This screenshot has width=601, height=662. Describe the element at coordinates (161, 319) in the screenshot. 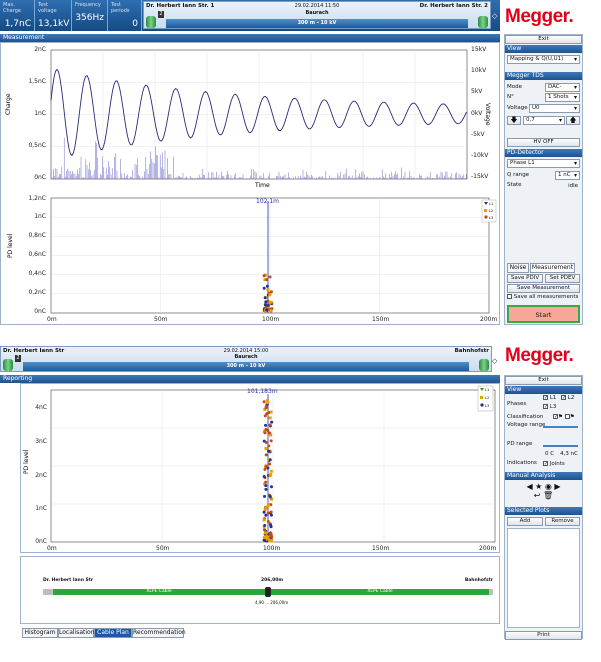

I see `axis-x-tick: 50m` at that location.